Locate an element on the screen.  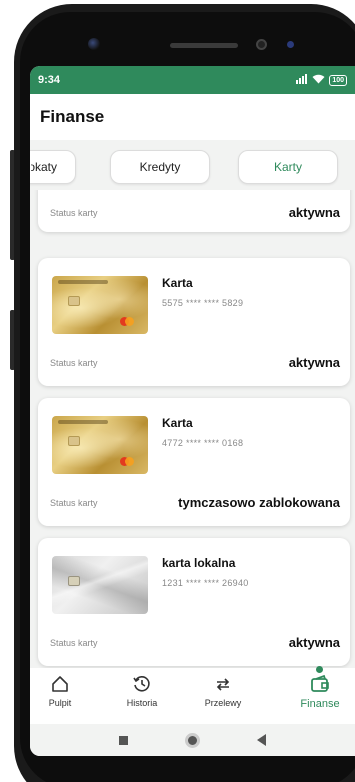
proximity-sensor is located at coordinates (261, 44).